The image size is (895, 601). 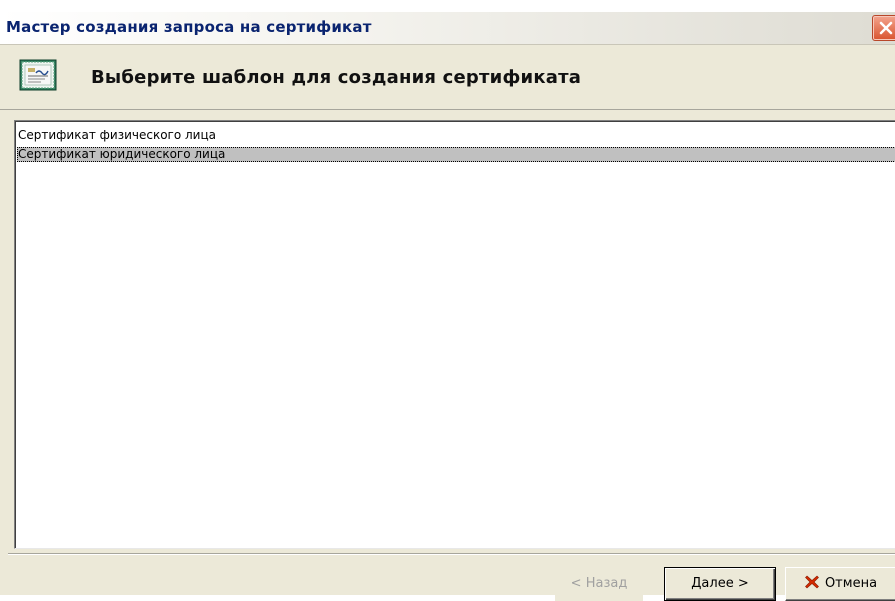 What do you see at coordinates (38, 75) in the screenshot?
I see `certificate-icon` at bounding box center [38, 75].